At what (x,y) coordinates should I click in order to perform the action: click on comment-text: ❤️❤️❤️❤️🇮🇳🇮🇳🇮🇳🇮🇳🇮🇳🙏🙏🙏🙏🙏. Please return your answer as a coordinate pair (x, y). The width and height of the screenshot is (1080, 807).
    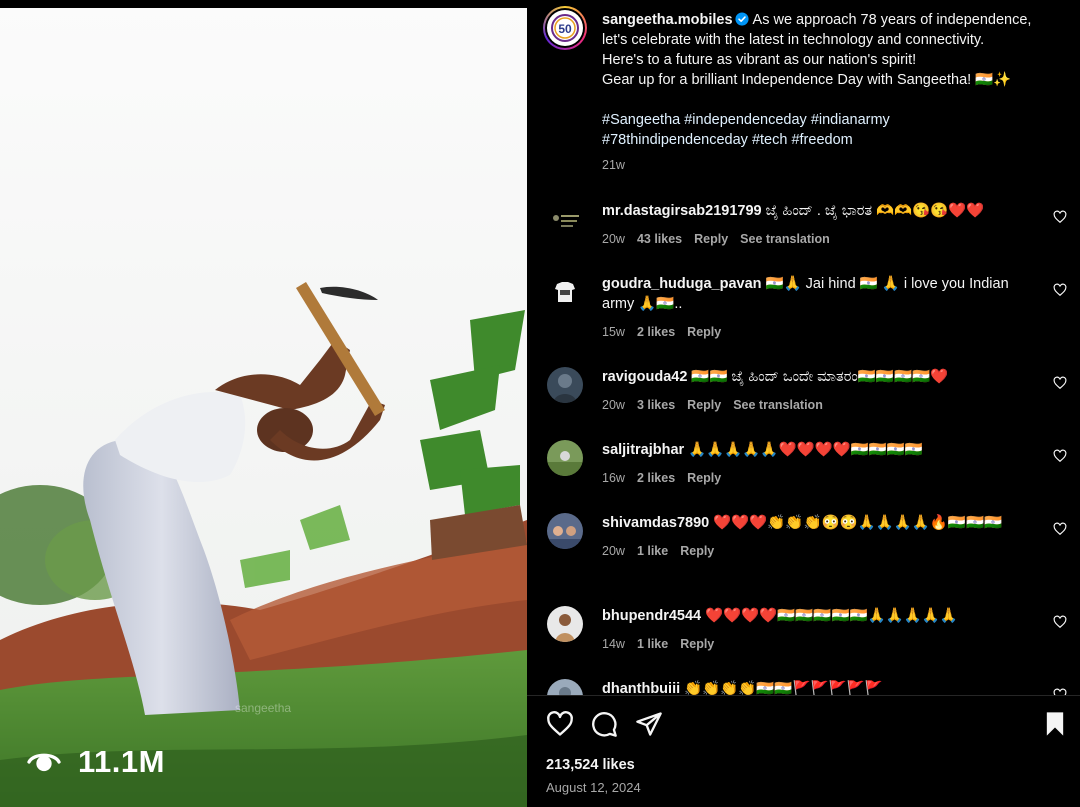
    Looking at the image, I should click on (831, 616).